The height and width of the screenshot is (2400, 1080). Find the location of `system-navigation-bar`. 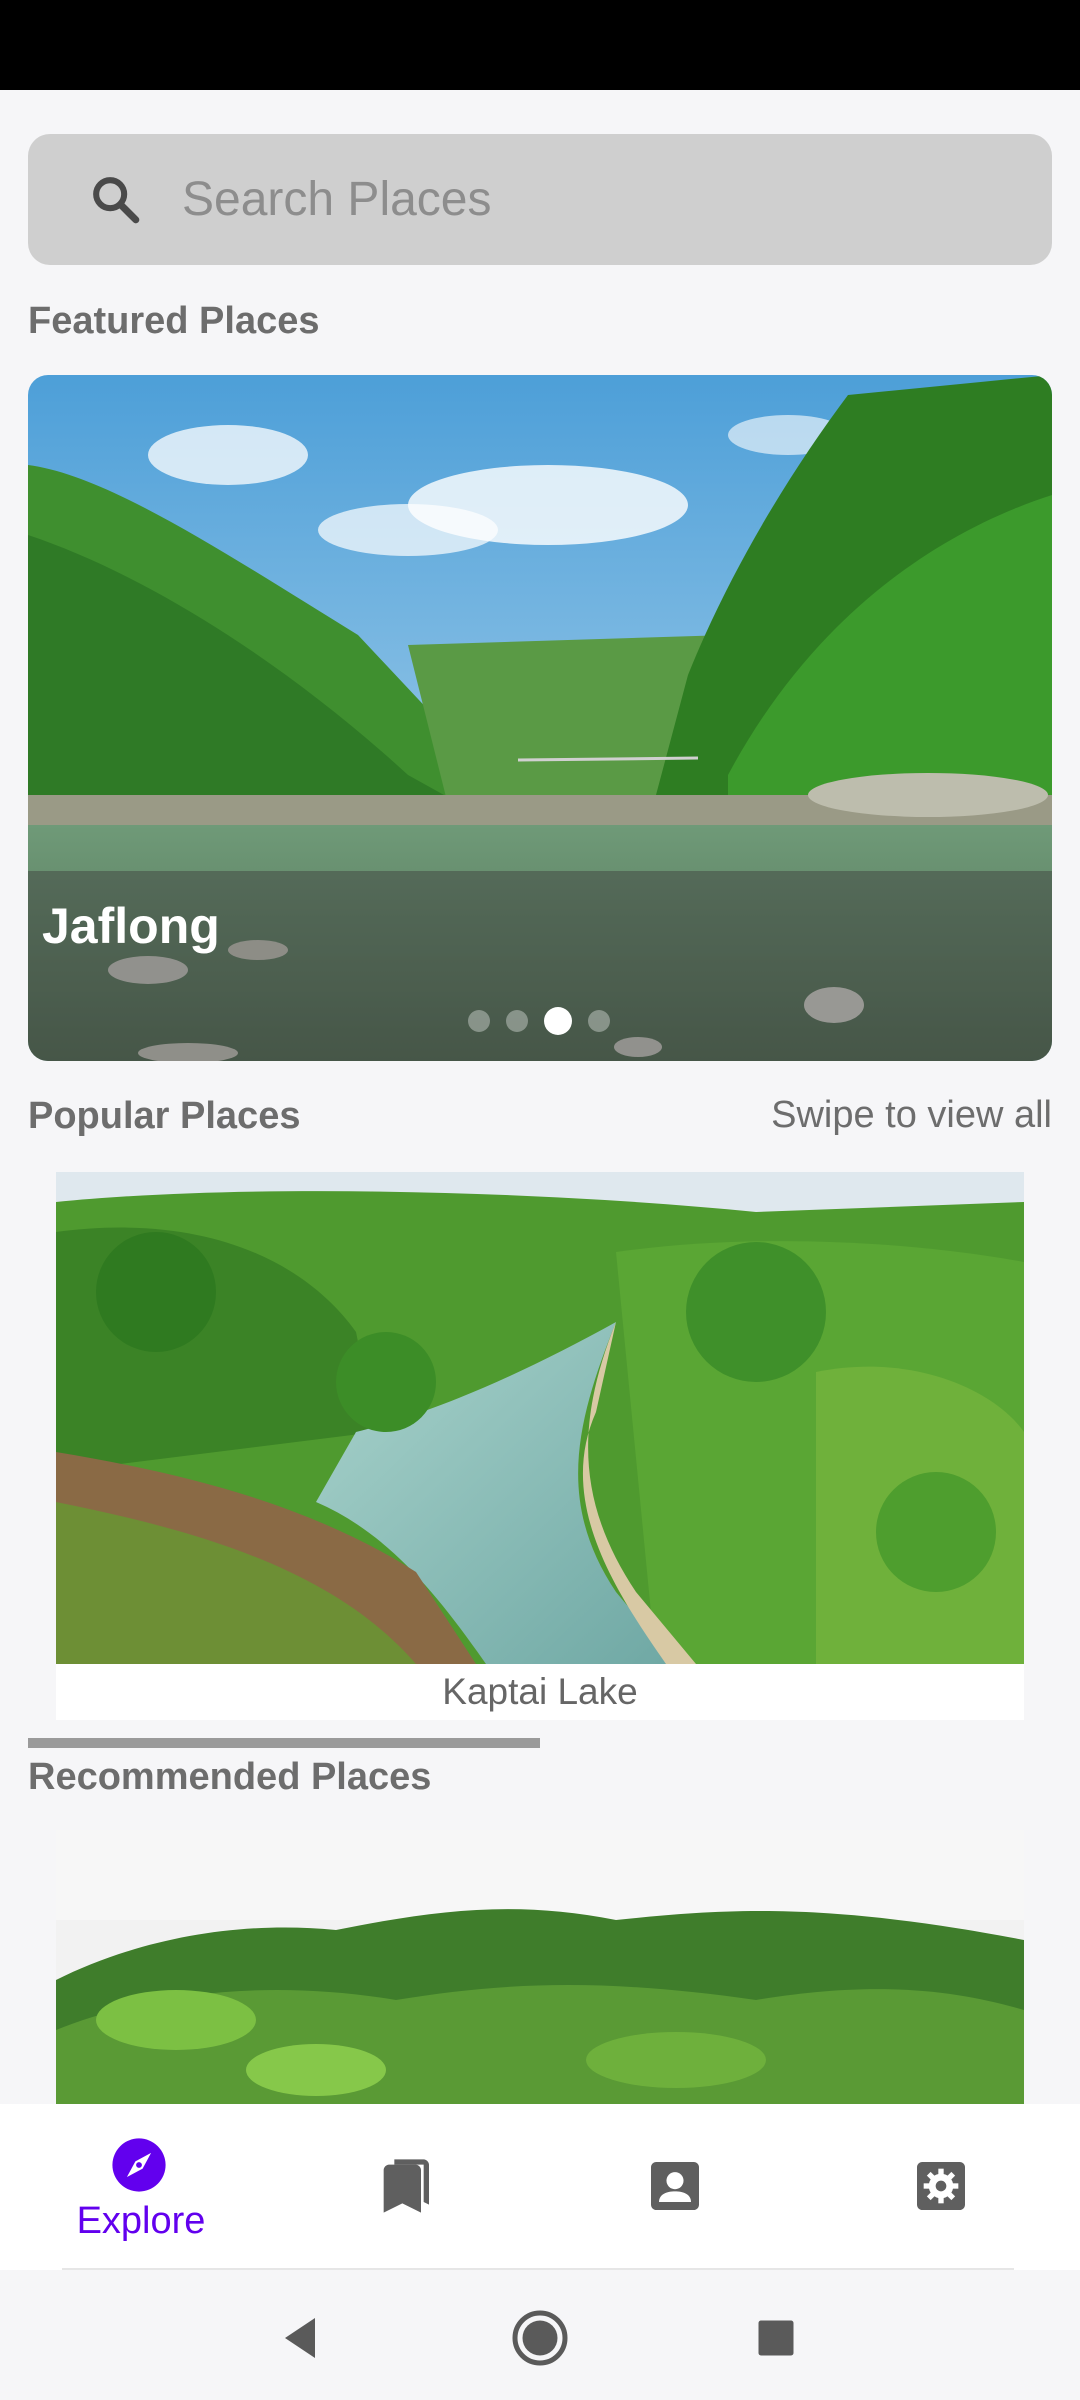

system-navigation-bar is located at coordinates (540, 2335).